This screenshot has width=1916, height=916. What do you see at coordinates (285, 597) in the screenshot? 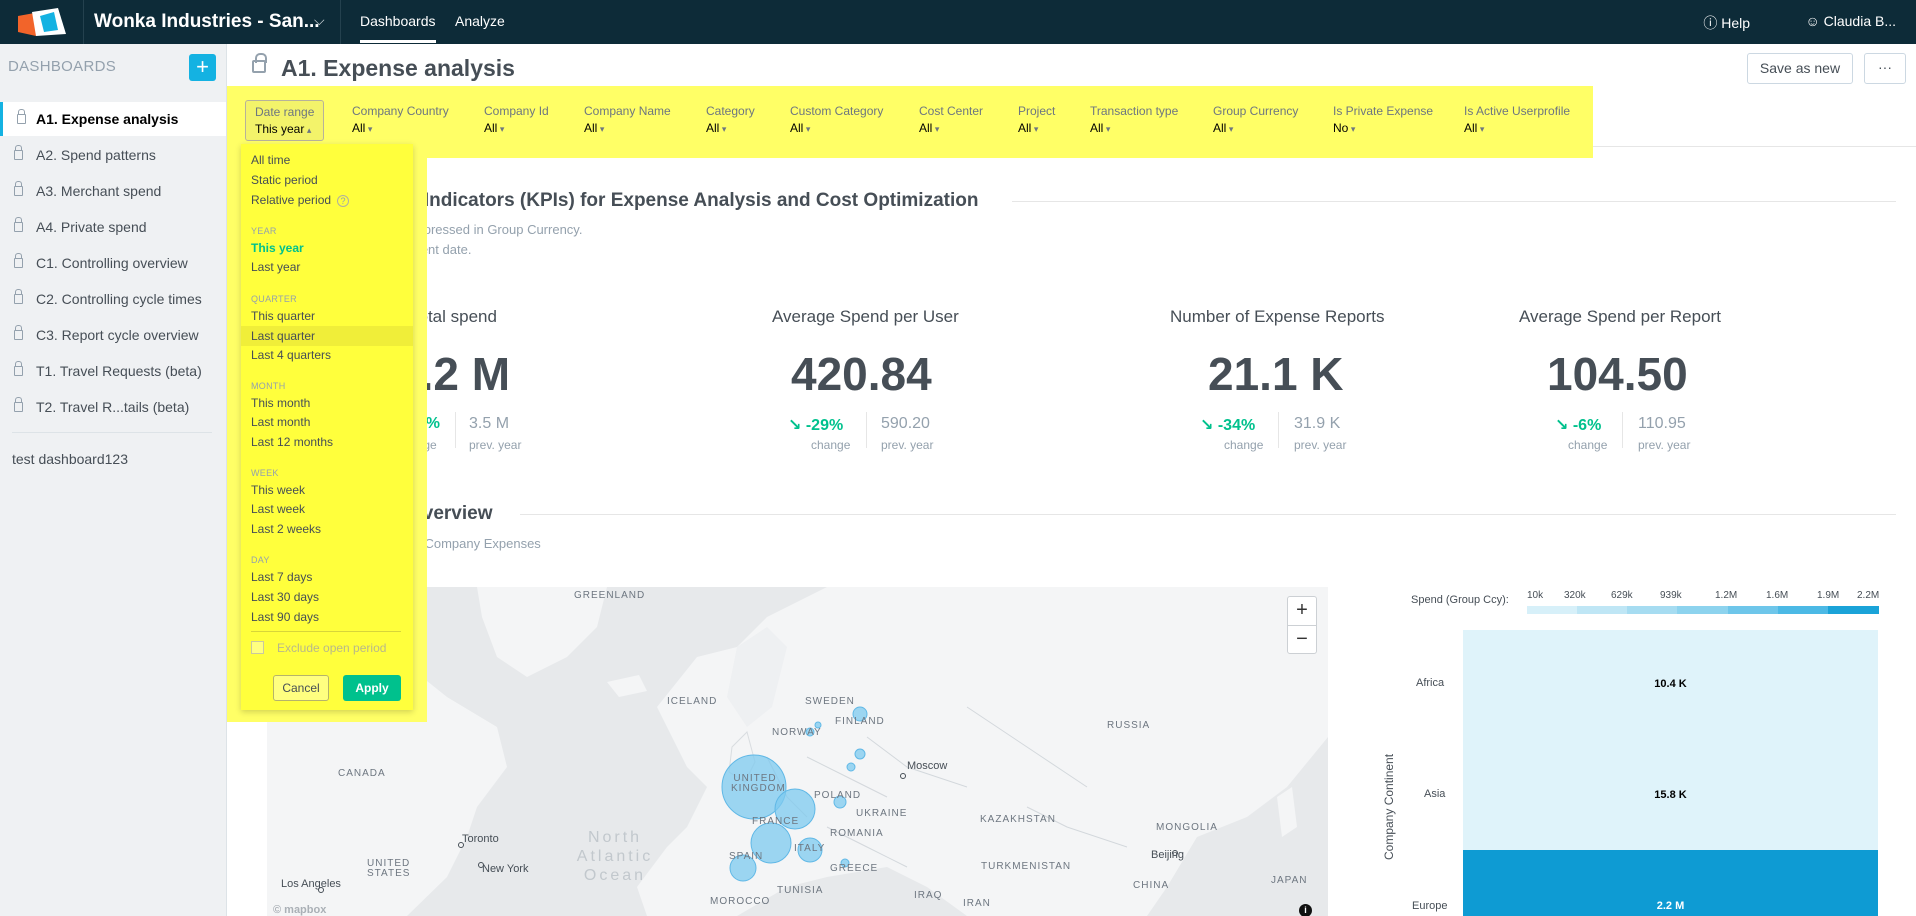
I see `date-option-last-30-days: Last 30 days` at bounding box center [285, 597].